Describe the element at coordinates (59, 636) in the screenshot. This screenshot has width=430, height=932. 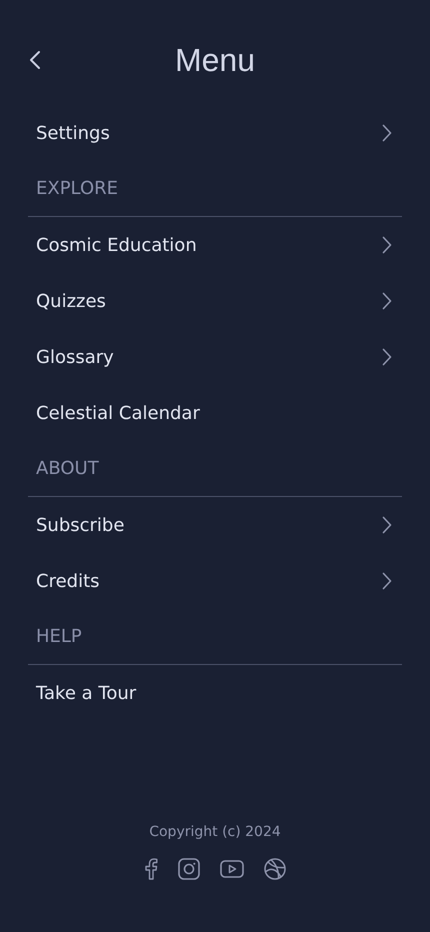
I see `section-heading: HELP` at that location.